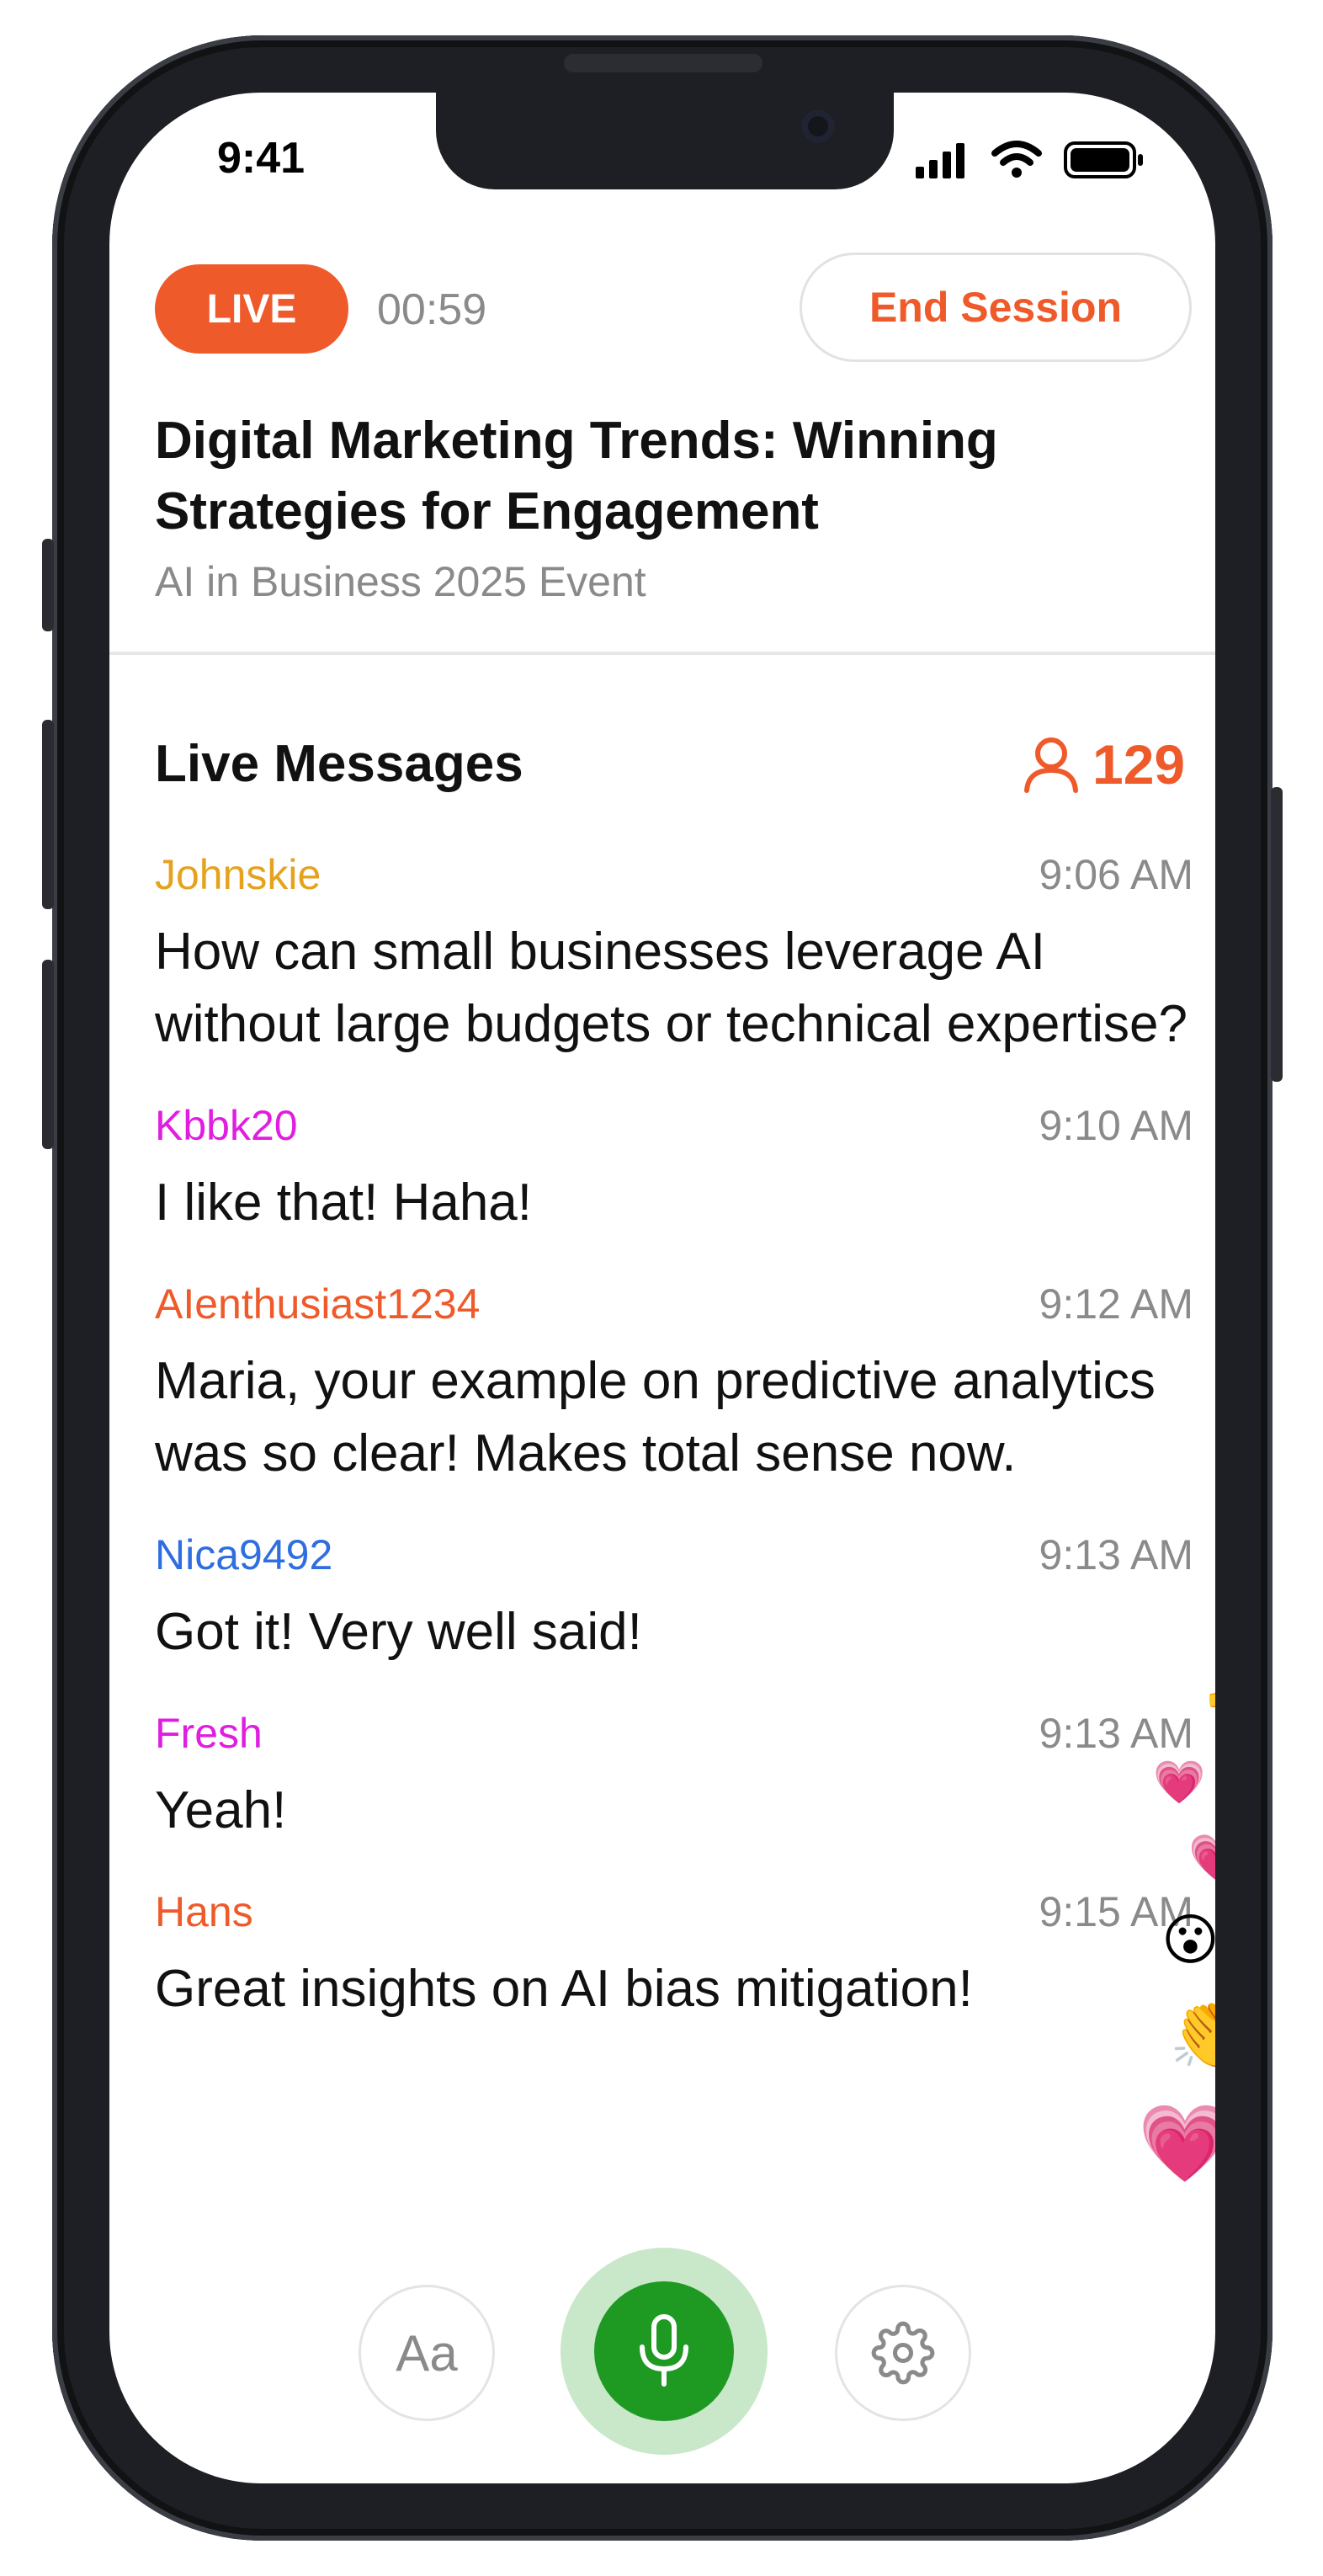  Describe the element at coordinates (1139, 765) in the screenshot. I see `viewer-count-value: 129` at that location.